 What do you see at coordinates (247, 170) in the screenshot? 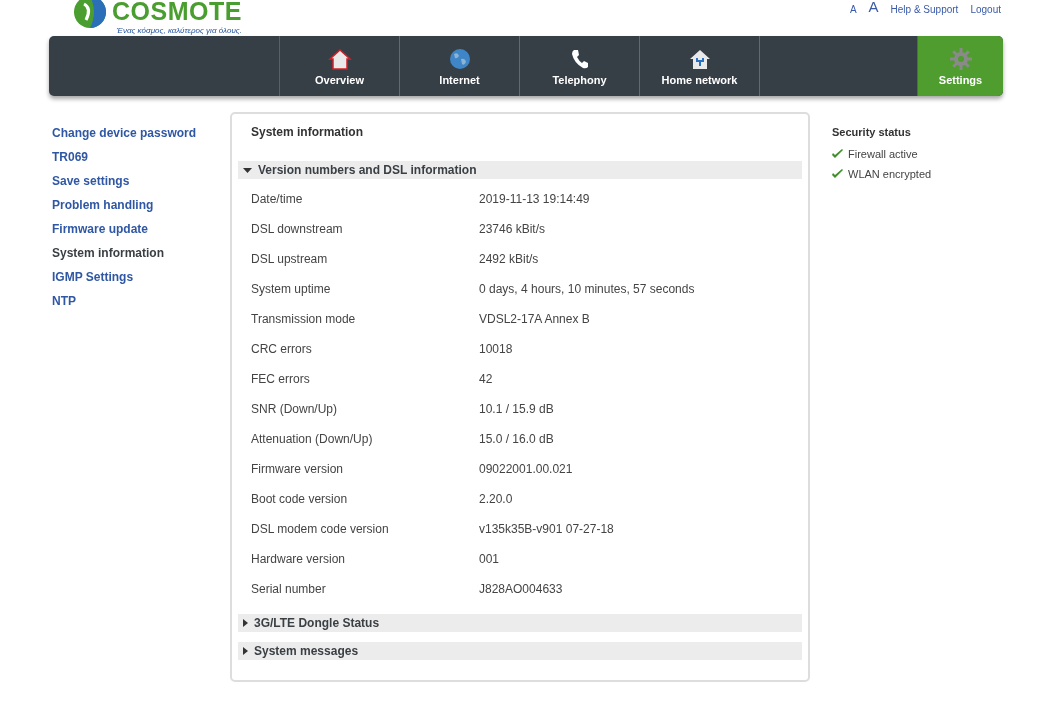
I see `caret-down-icon` at bounding box center [247, 170].